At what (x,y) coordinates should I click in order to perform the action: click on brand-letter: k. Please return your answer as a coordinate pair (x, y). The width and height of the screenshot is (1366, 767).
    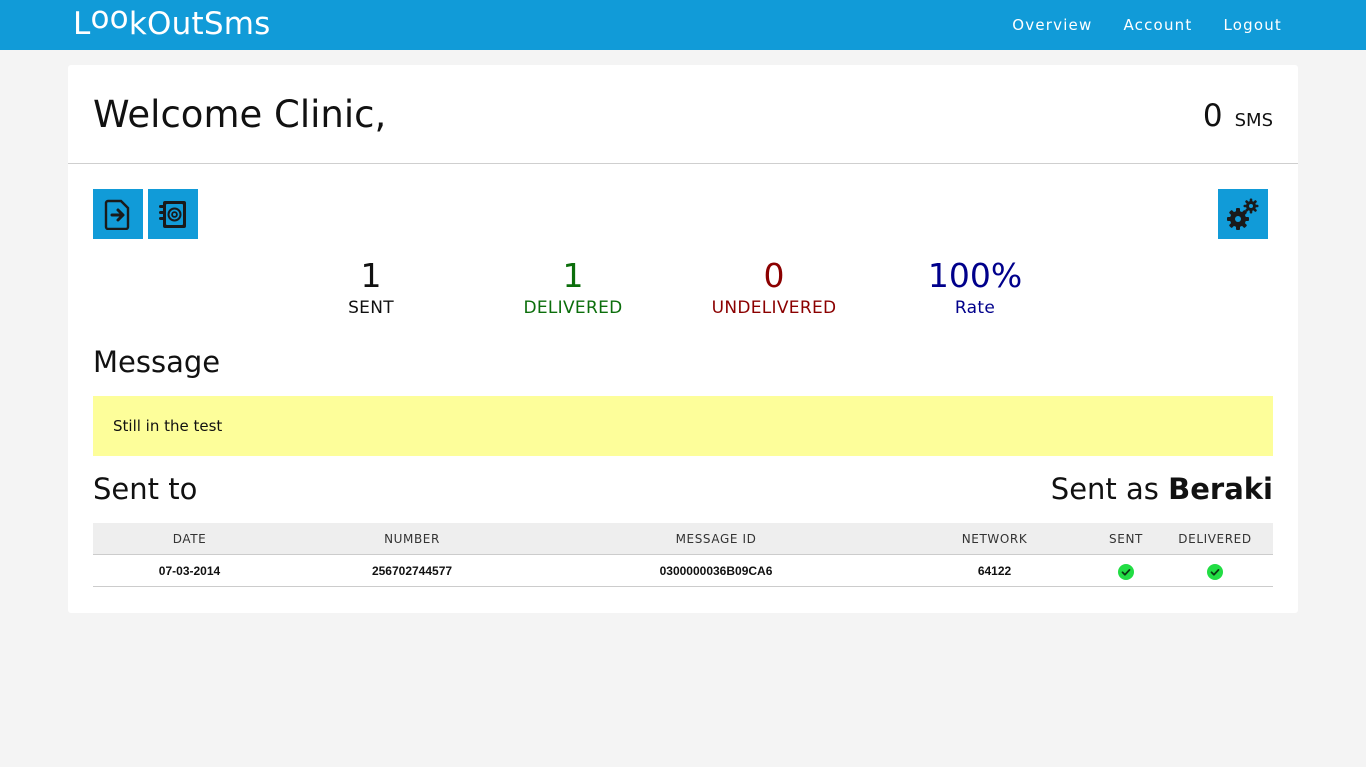
    Looking at the image, I should click on (137, 24).